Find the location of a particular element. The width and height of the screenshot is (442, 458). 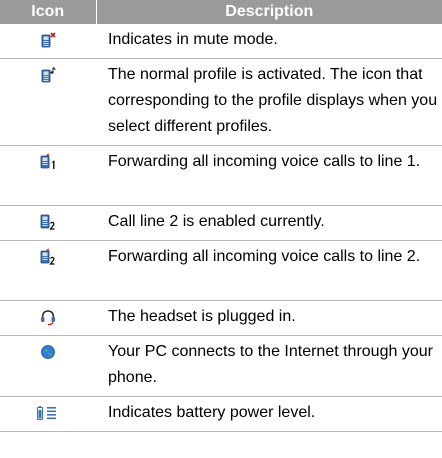

row-description: Call line 2 is enabled currently. is located at coordinates (269, 223).